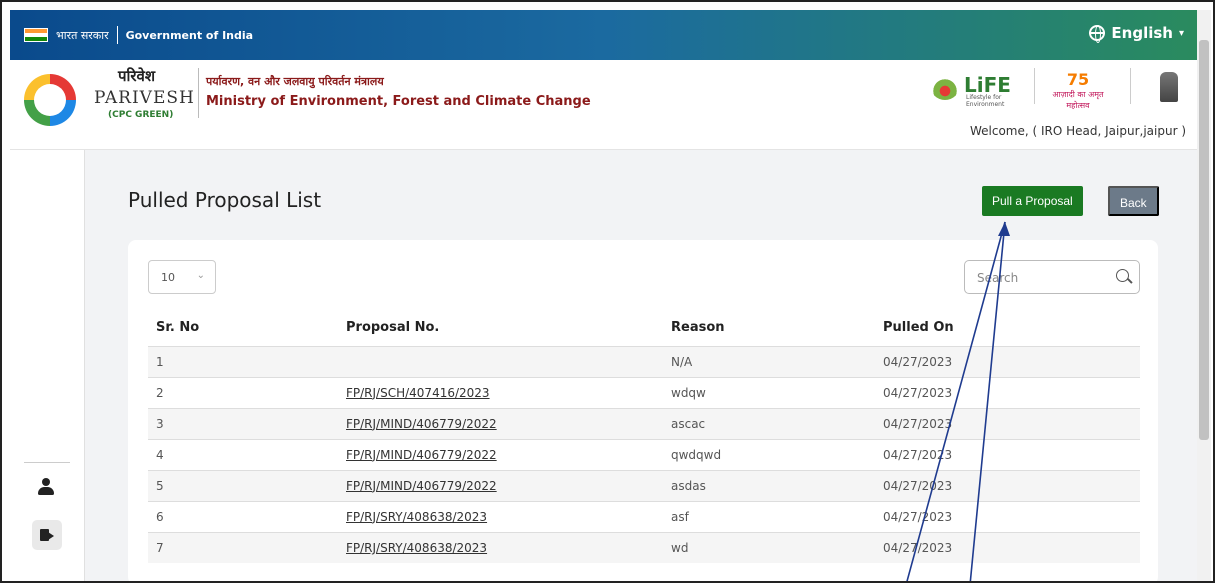 This screenshot has width=1215, height=583. What do you see at coordinates (243, 423) in the screenshot?
I see `sr-no-cell: 3` at bounding box center [243, 423].